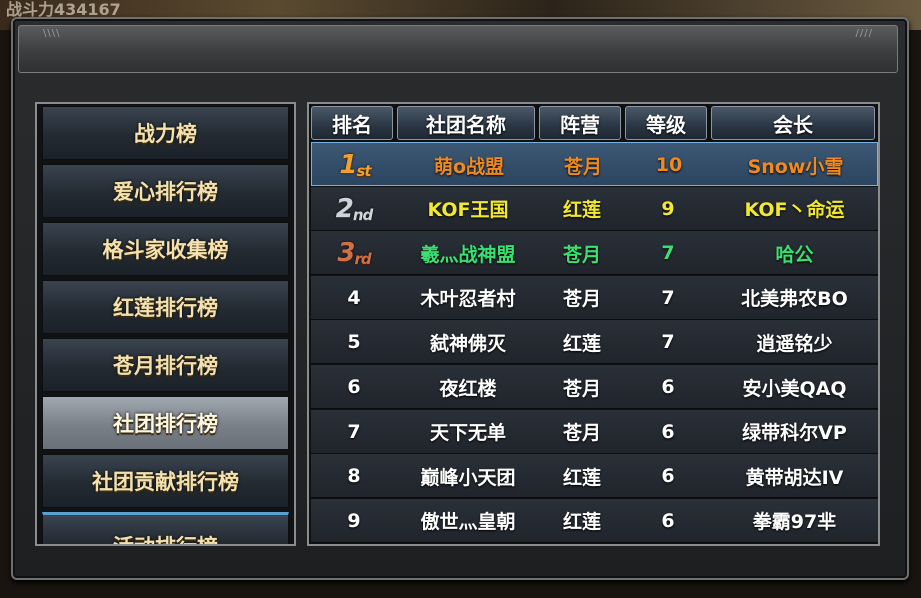 This screenshot has width=921, height=598. Describe the element at coordinates (354, 297) in the screenshot. I see `cell-rank: 4` at that location.